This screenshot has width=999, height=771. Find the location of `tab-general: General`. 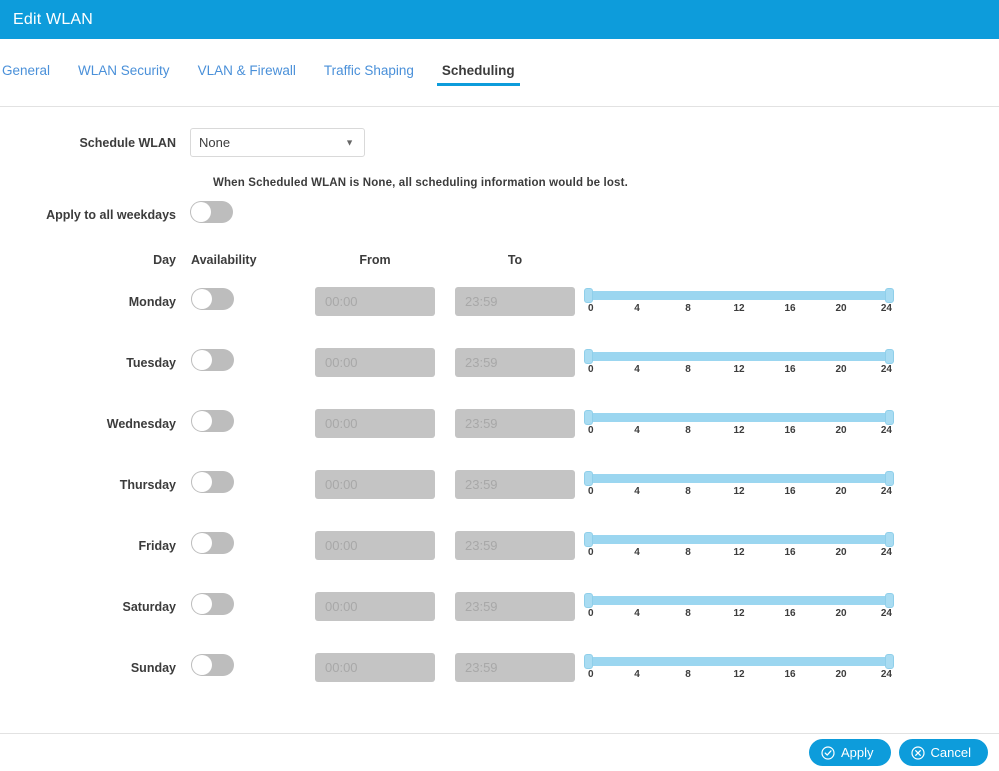

tab-general: General is located at coordinates (26, 62).